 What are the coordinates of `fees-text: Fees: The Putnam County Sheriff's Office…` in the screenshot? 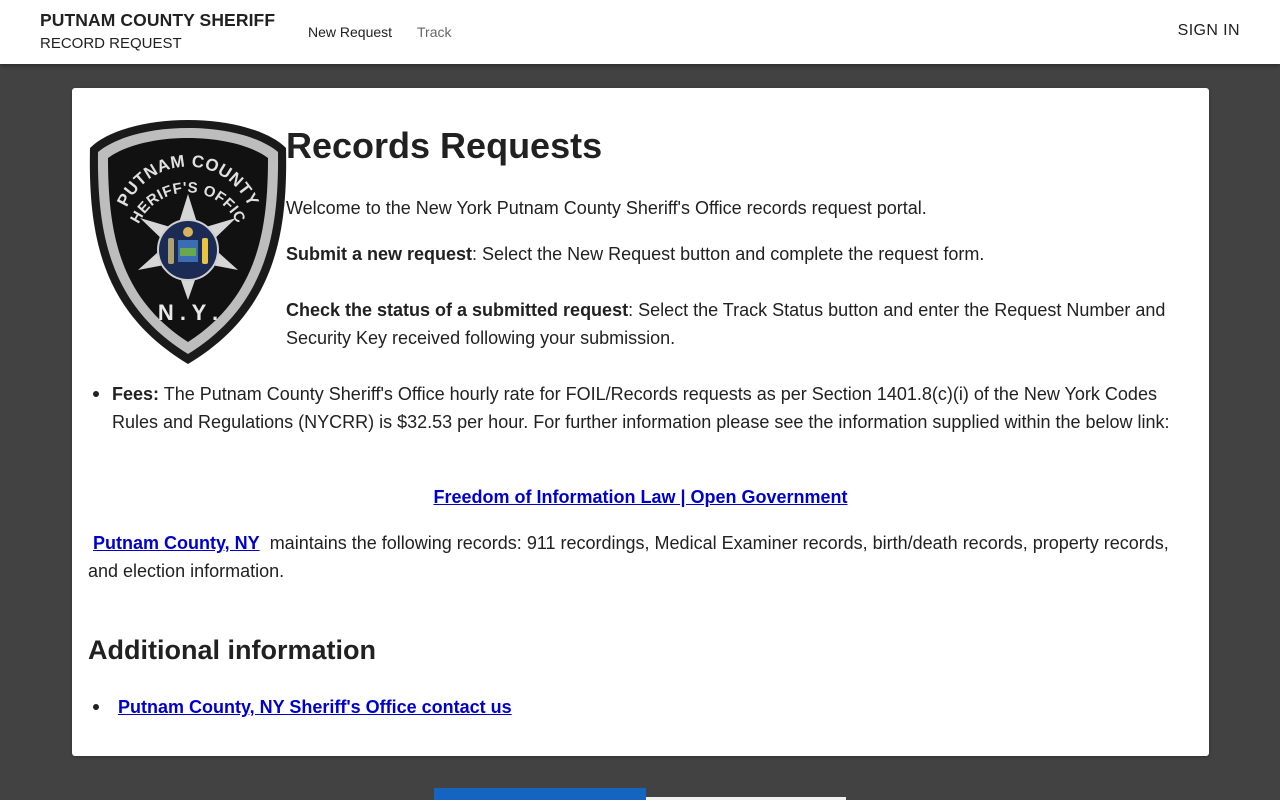 It's located at (652, 408).